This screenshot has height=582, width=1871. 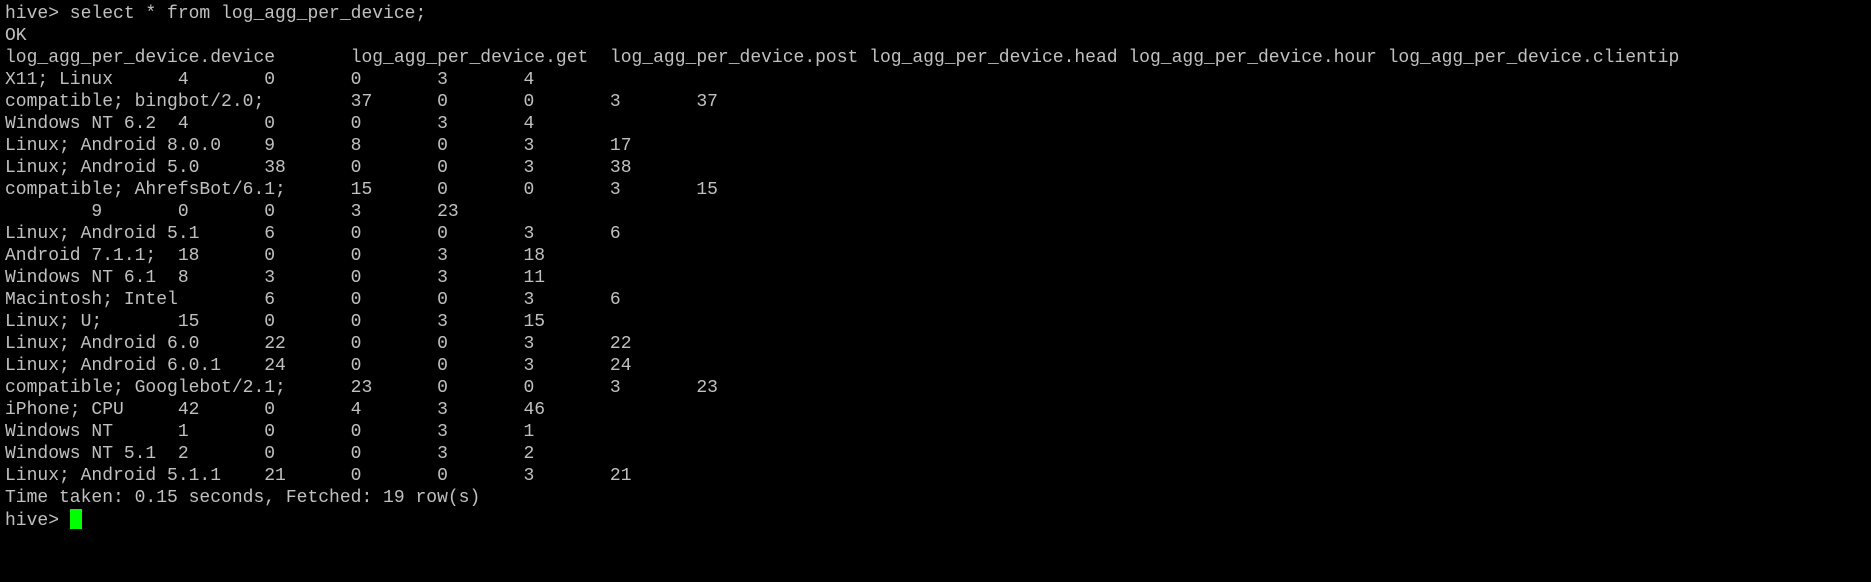 What do you see at coordinates (270, 80) in the screenshot?
I see `result-row: X11; Linux 4 0 0 3 4` at bounding box center [270, 80].